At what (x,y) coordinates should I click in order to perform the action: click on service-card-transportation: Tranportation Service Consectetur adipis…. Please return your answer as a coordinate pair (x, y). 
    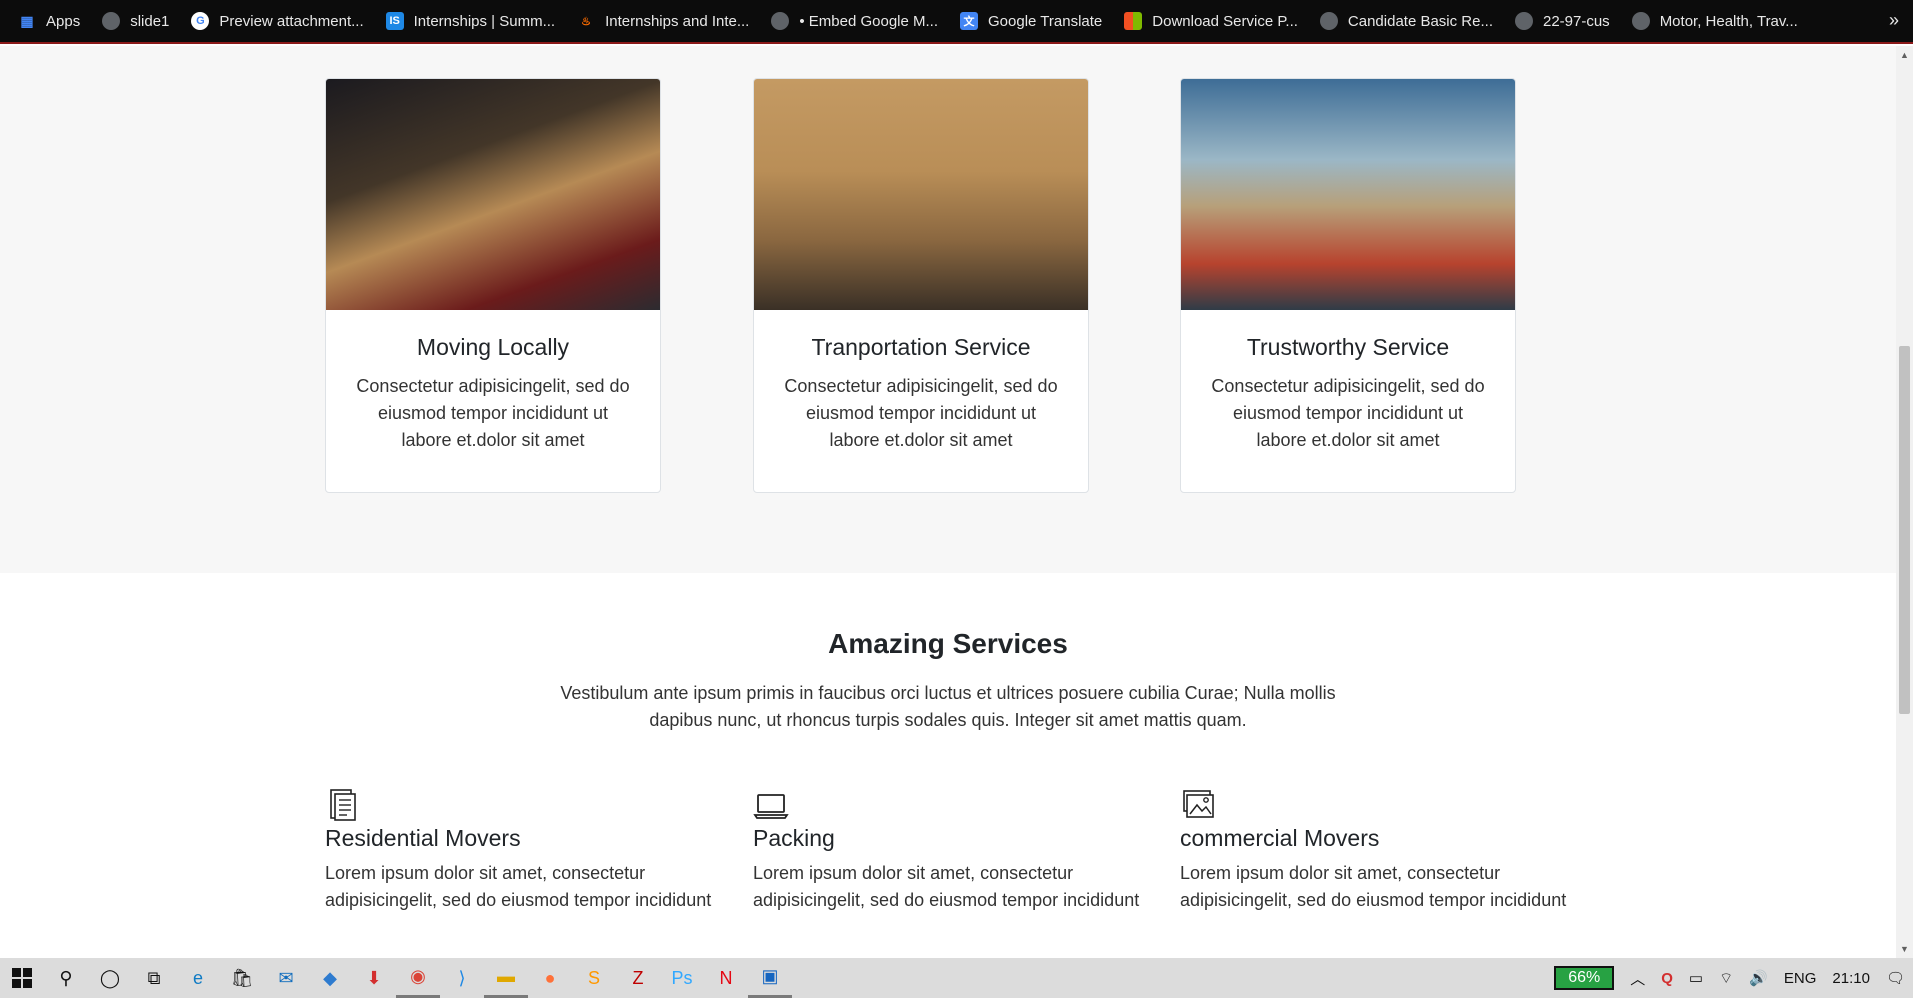
    Looking at the image, I should click on (921, 285).